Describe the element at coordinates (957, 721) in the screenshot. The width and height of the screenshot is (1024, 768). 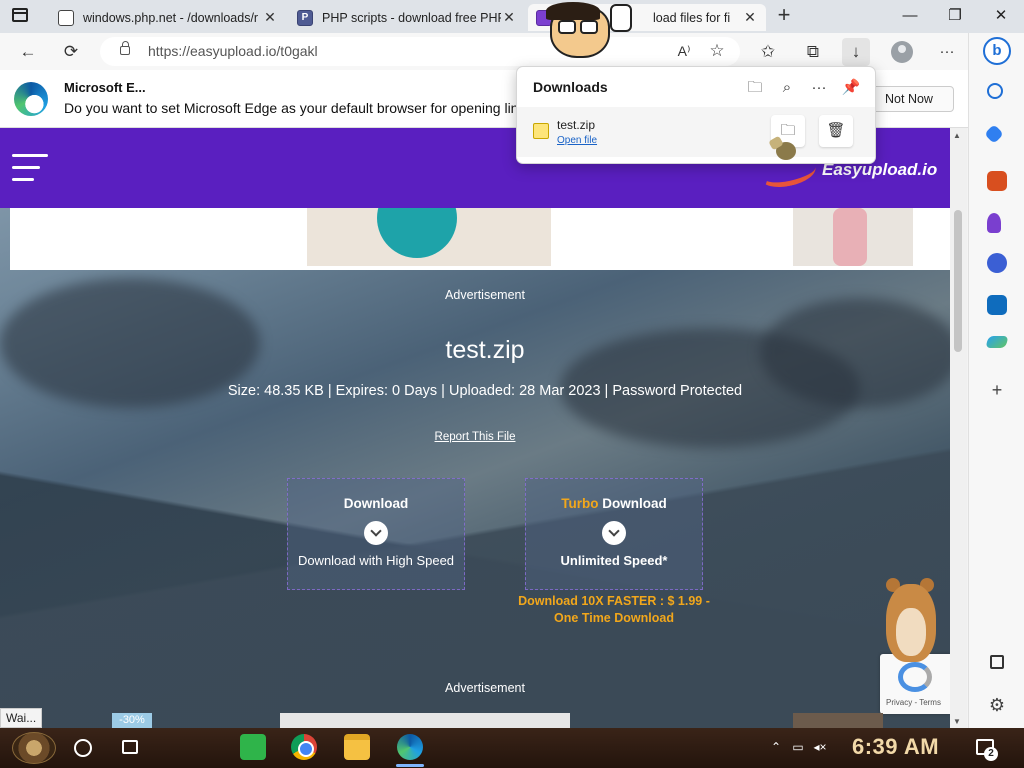
I see `scroll-down-arrow-icon: ▼` at that location.